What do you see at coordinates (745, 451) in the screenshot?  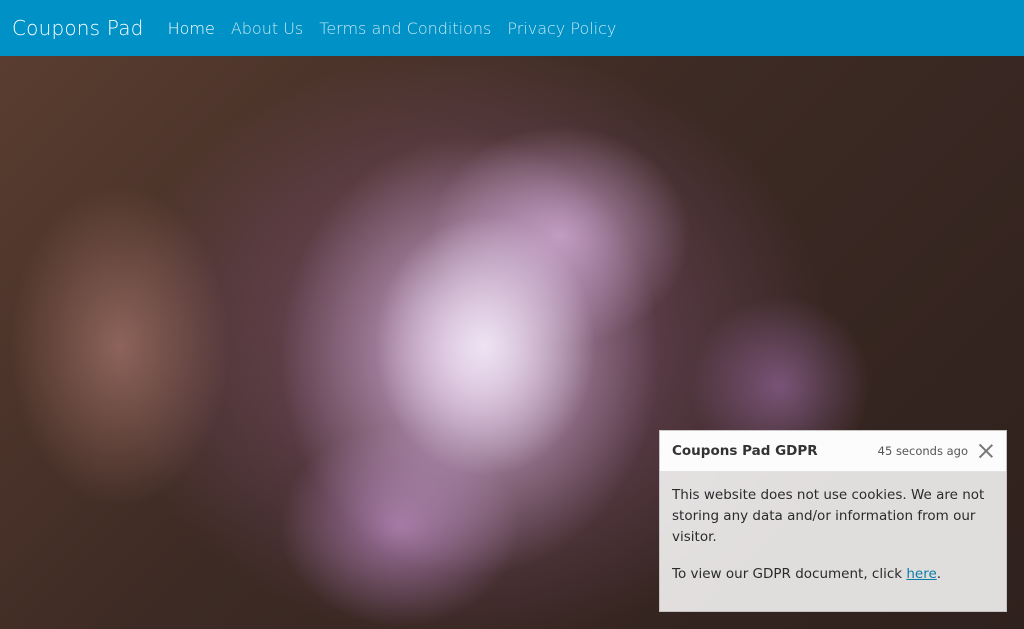 I see `toast-title: Coupons Pad GDPR` at bounding box center [745, 451].